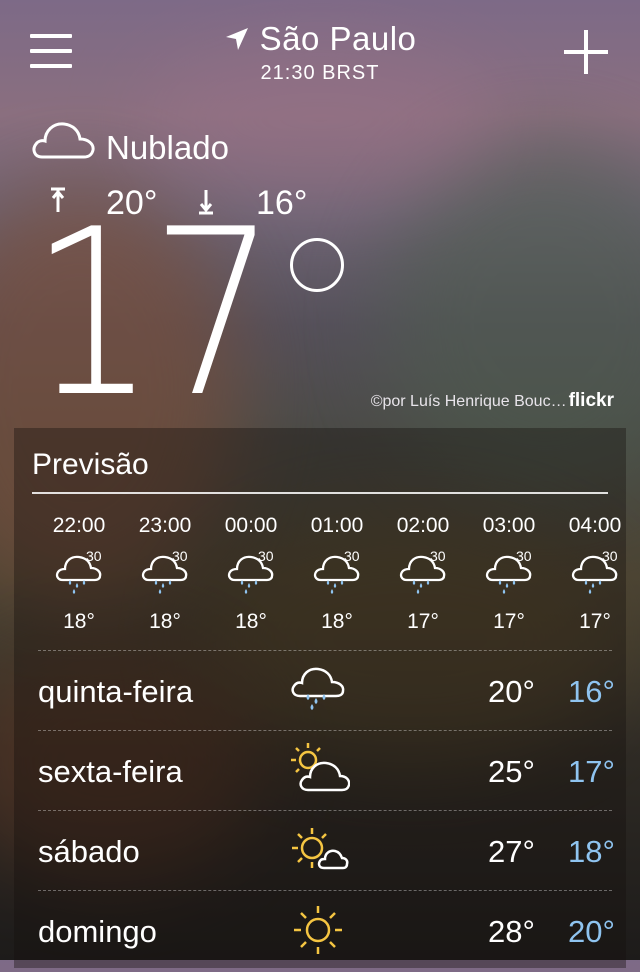  Describe the element at coordinates (63, 140) in the screenshot. I see `cloud-icon` at that location.